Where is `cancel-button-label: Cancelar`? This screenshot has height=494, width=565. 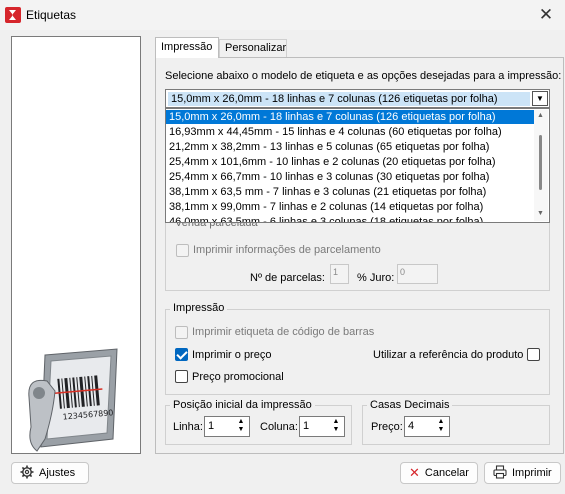
cancel-button-label: Cancelar is located at coordinates (446, 473).